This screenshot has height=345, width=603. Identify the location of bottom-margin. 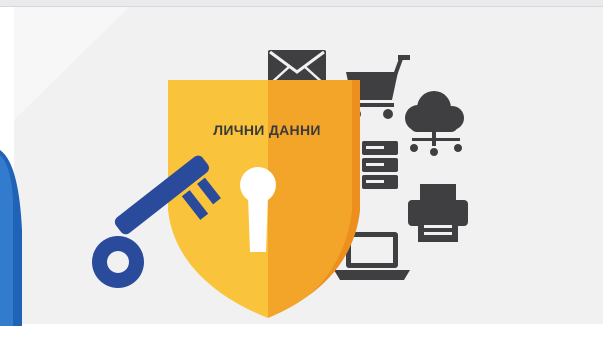
(301, 333).